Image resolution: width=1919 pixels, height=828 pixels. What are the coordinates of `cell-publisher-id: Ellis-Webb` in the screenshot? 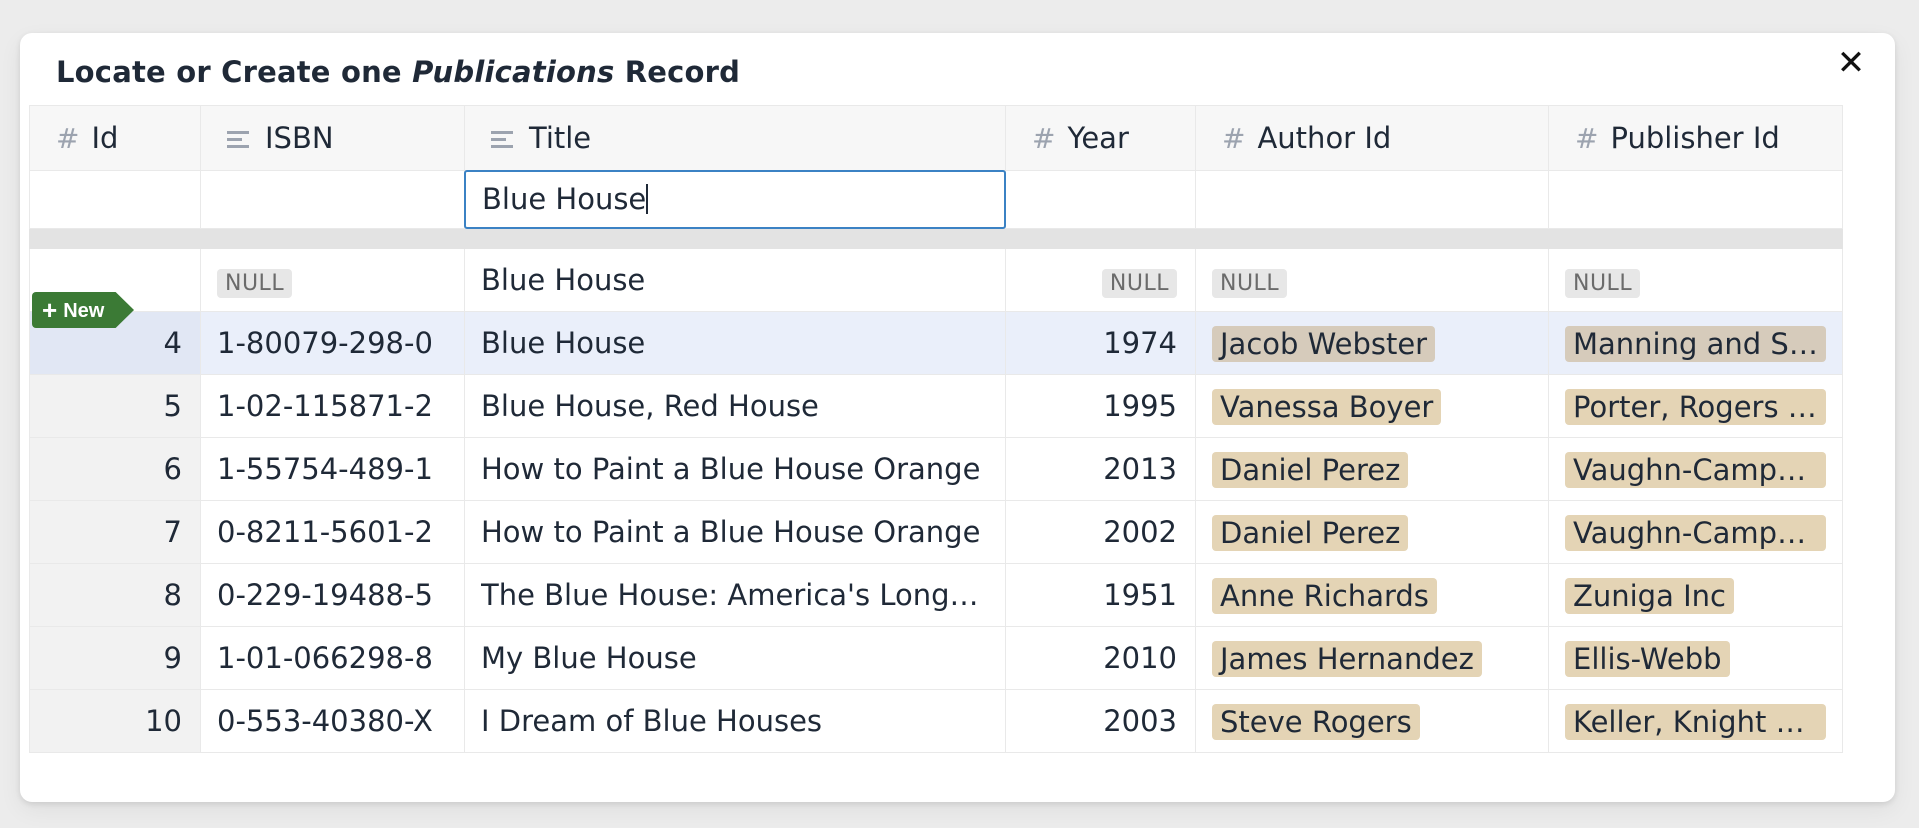 It's located at (1695, 658).